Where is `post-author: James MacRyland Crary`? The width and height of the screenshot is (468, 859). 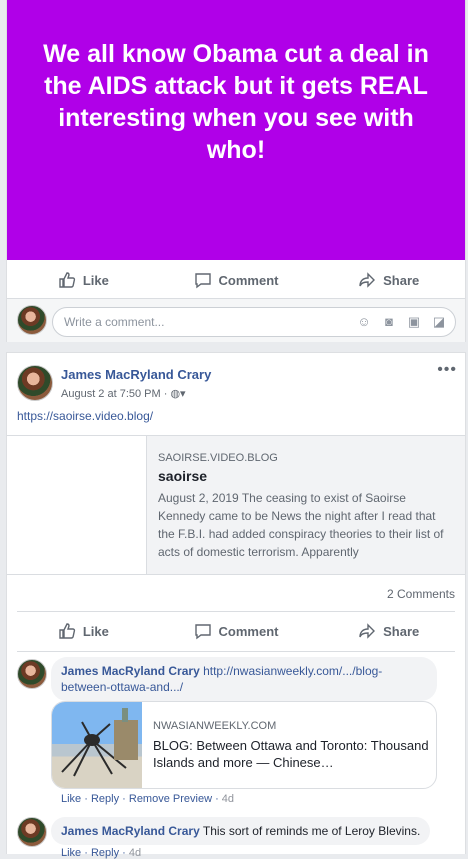
post-author: James MacRyland Crary is located at coordinates (136, 374).